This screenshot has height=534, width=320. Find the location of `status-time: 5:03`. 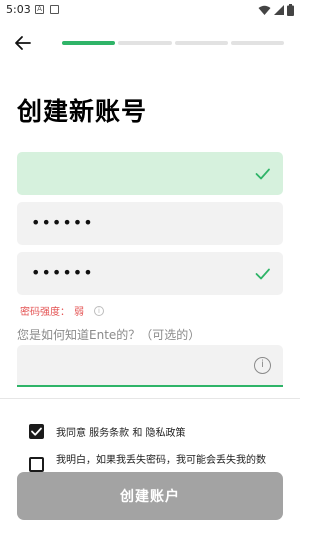

status-time: 5:03 is located at coordinates (18, 9).